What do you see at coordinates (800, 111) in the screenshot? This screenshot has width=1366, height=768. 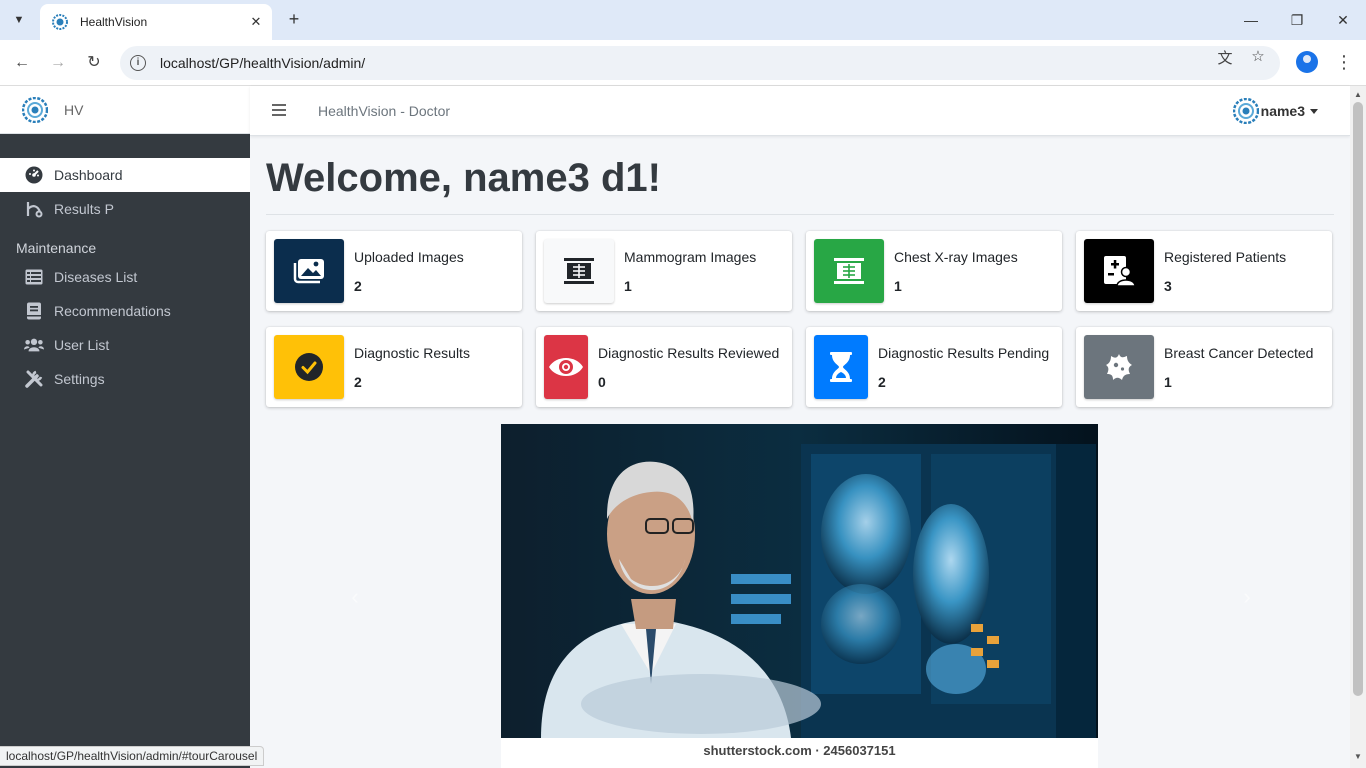 I see `top-navbar: HealthVision - Doctor name3` at bounding box center [800, 111].